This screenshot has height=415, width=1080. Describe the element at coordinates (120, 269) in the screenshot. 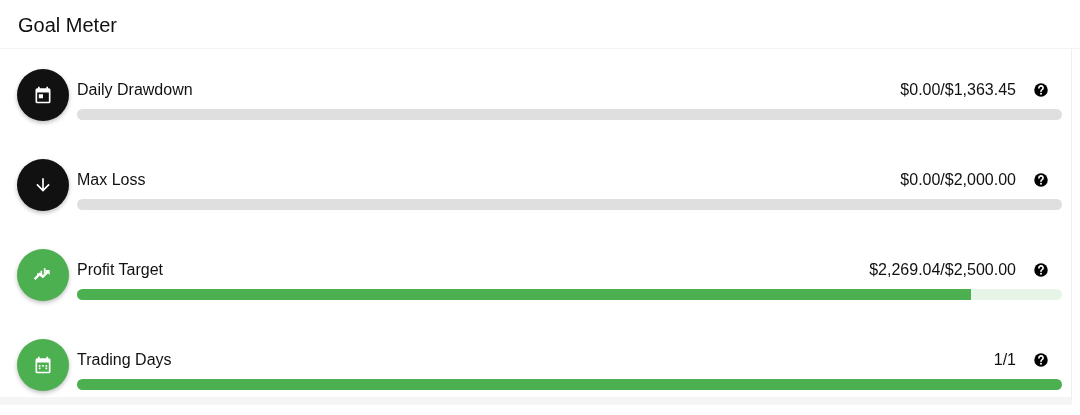

I see `meter-label: Profit Target` at that location.